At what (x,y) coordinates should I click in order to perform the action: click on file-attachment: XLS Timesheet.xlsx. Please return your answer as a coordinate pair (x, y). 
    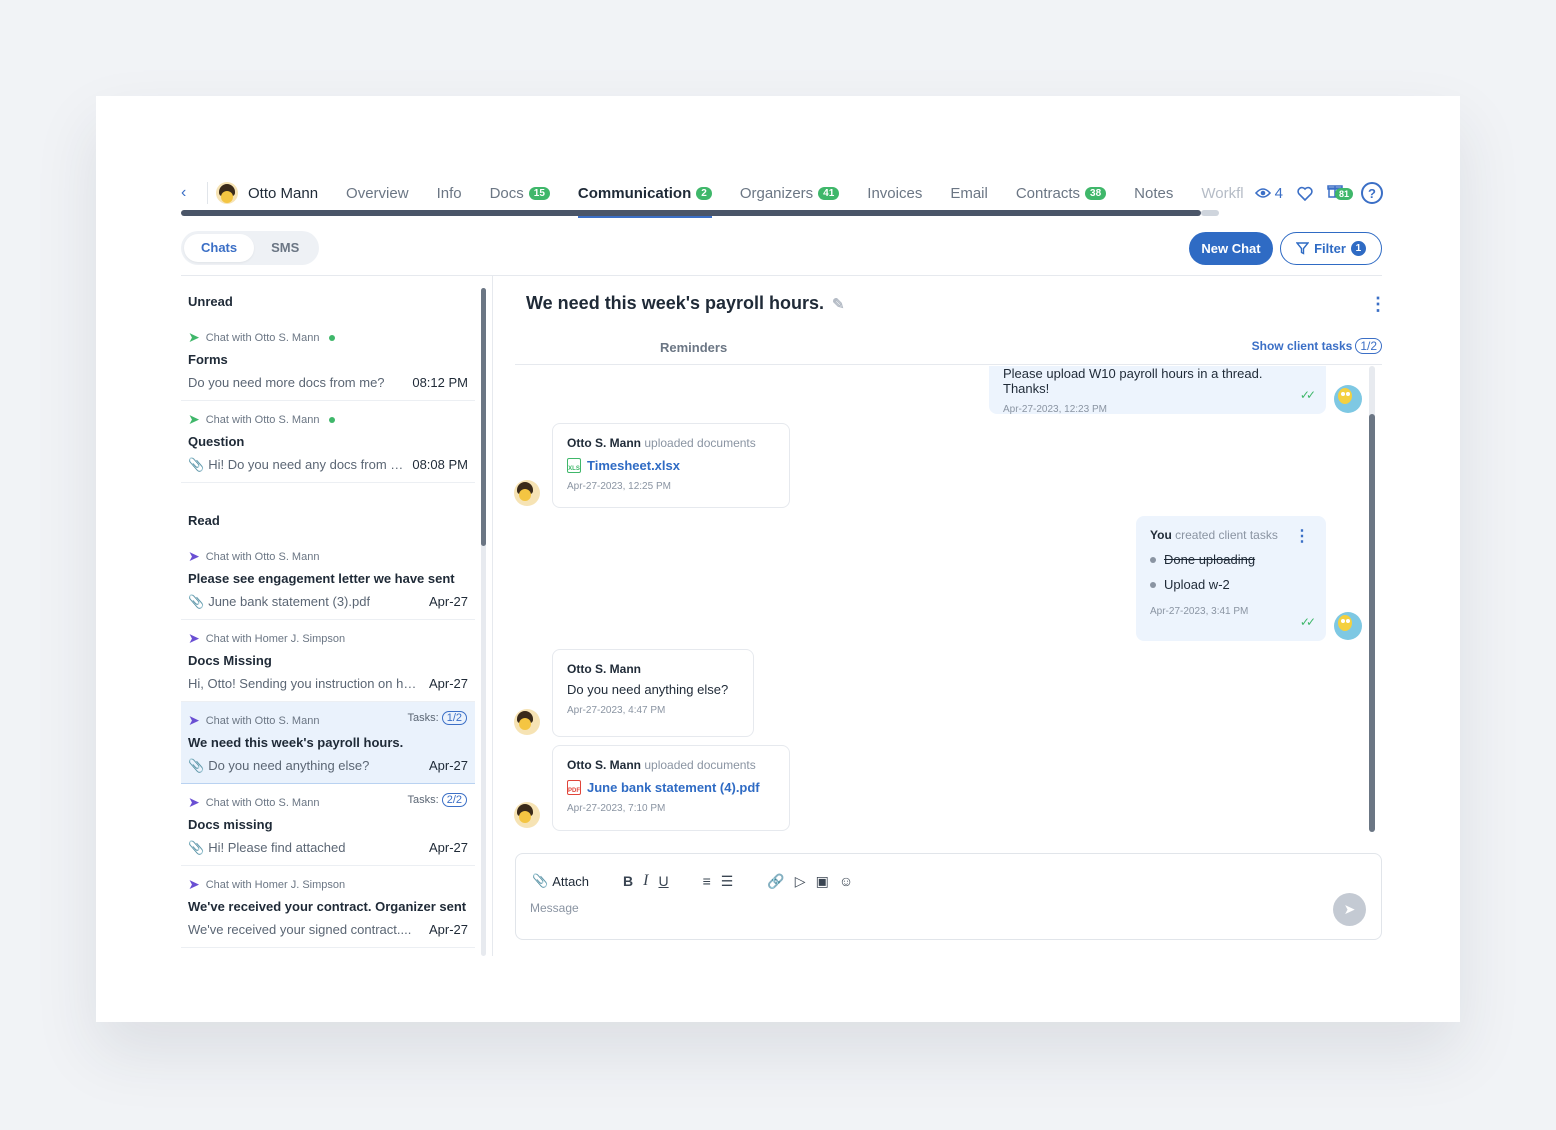
    Looking at the image, I should click on (671, 465).